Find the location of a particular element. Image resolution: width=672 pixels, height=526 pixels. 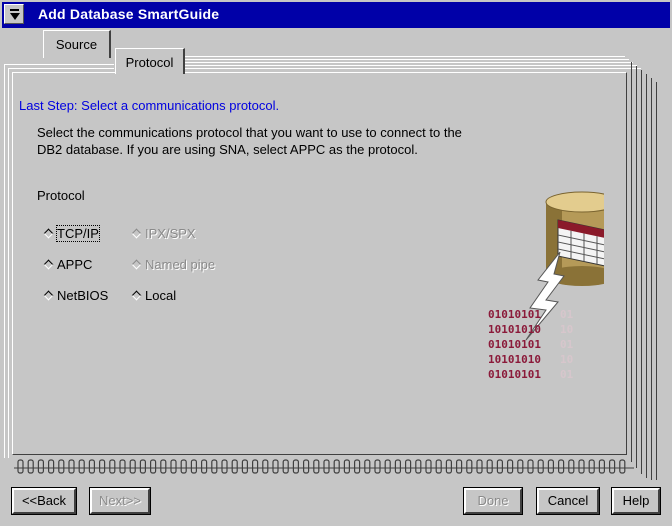

radio-local-label: Local is located at coordinates (161, 295).